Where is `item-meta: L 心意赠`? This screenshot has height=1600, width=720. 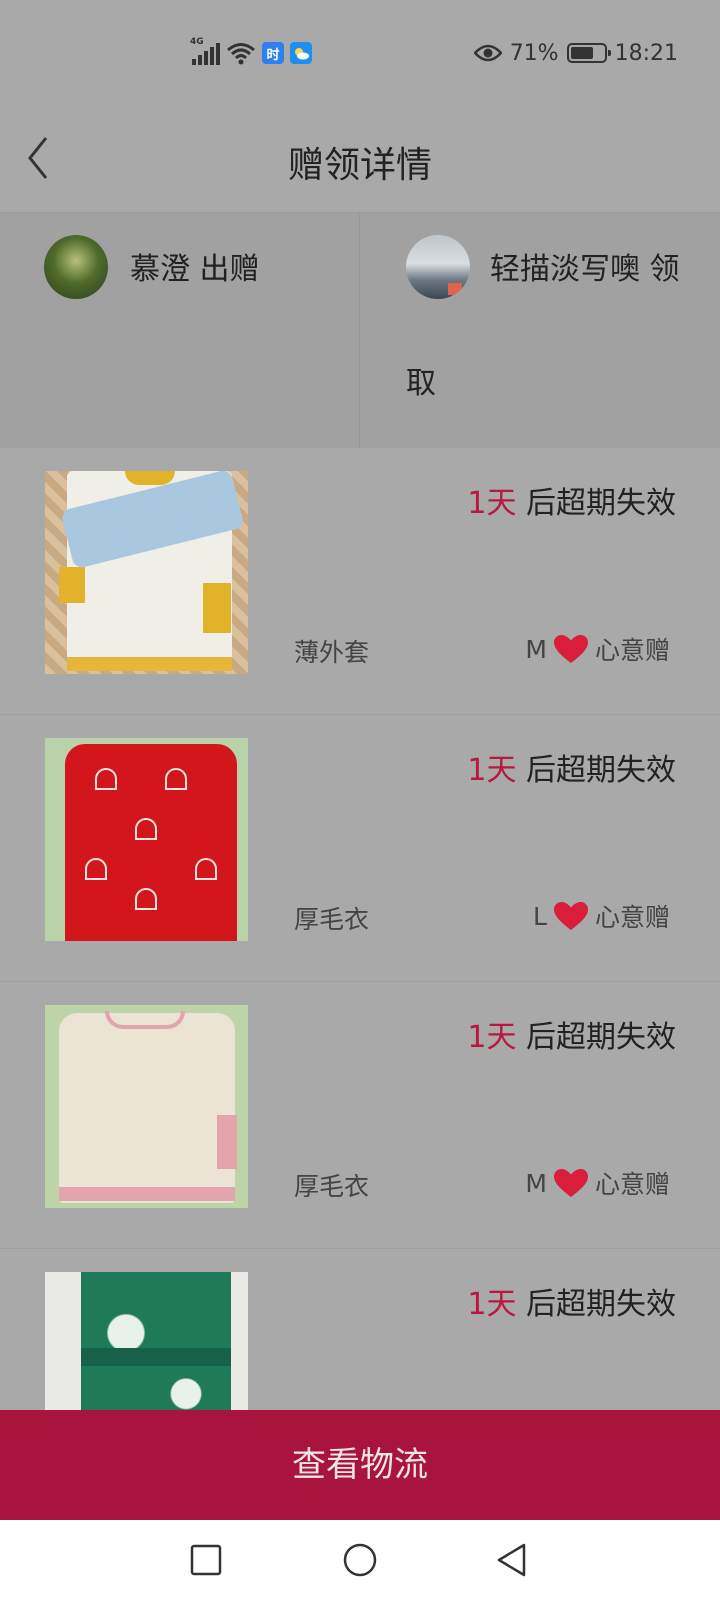
item-meta: L 心意赠 is located at coordinates (601, 916).